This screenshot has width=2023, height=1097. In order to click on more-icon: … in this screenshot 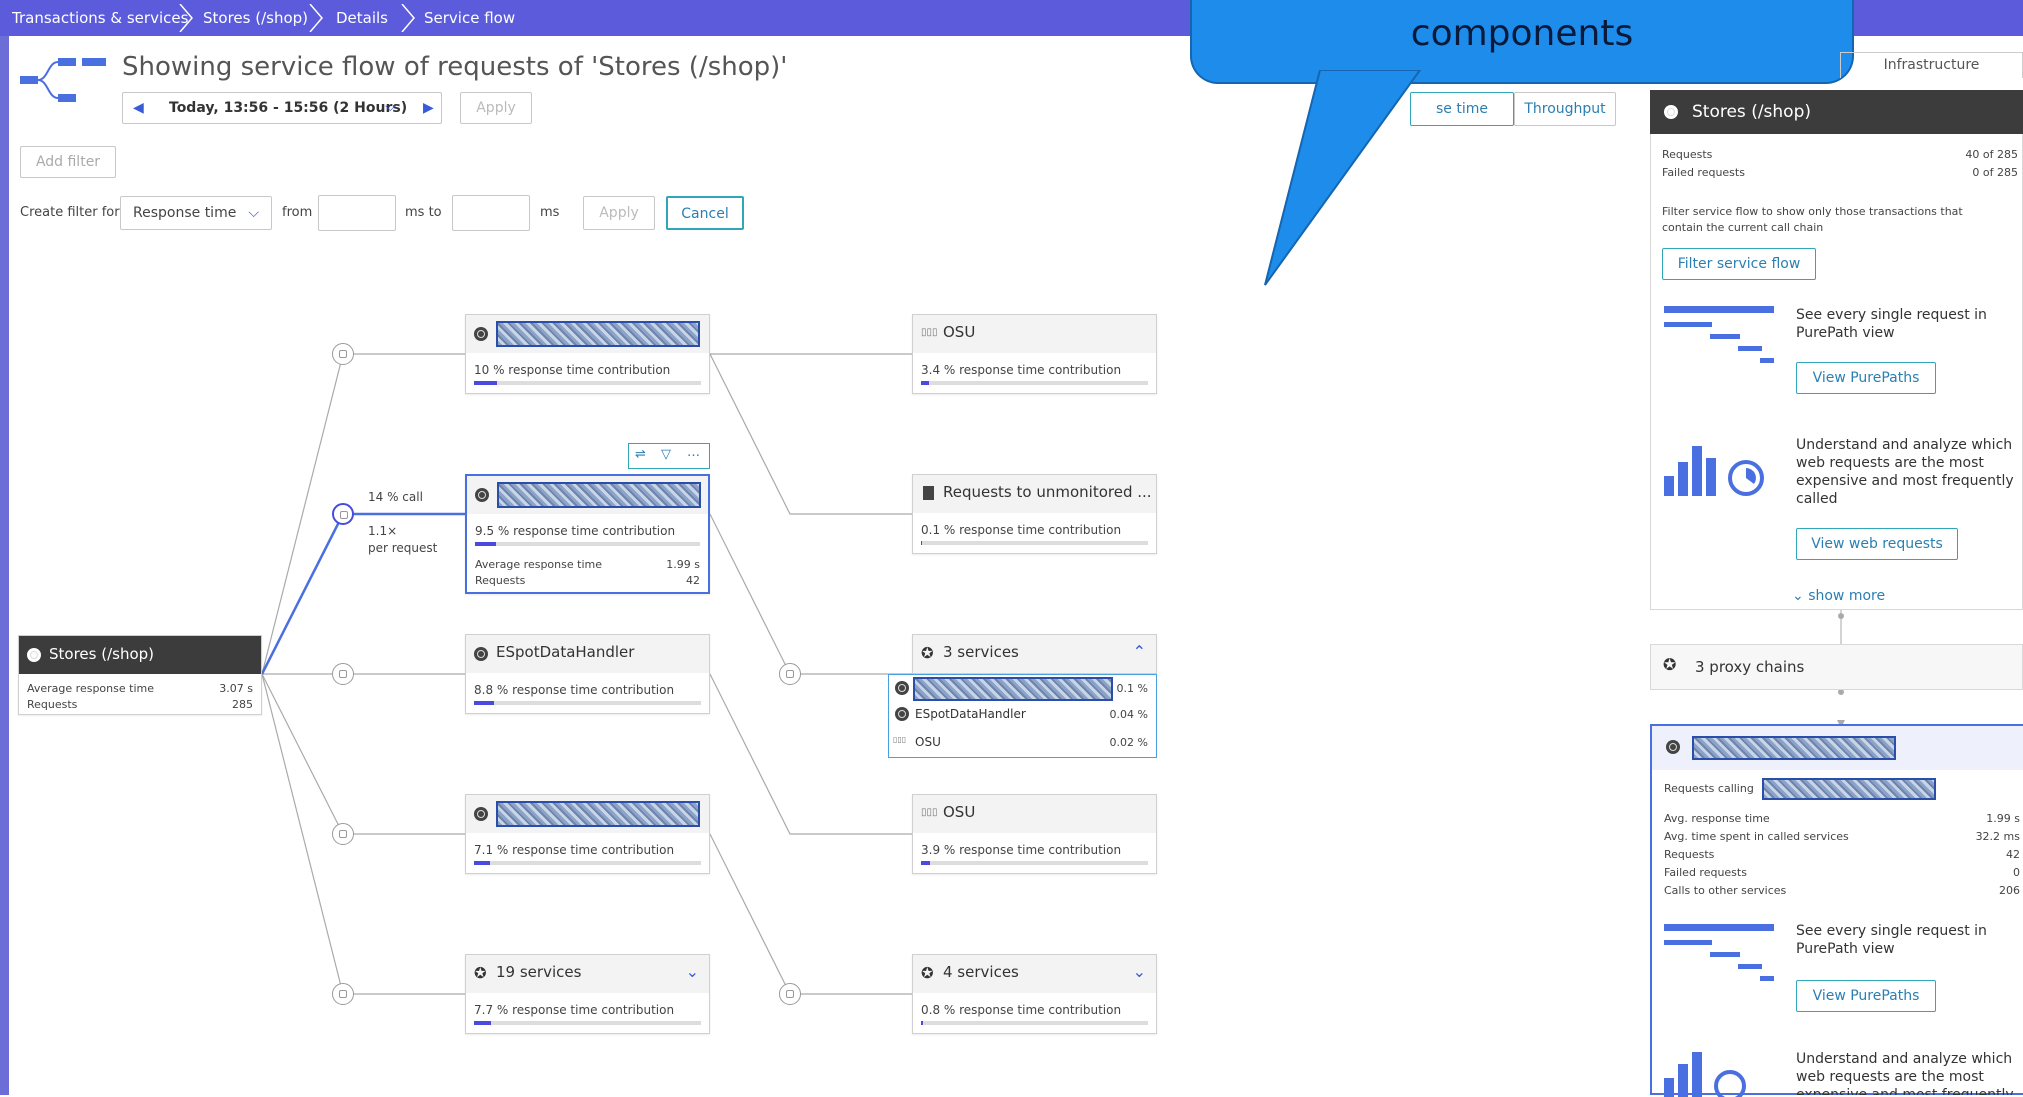, I will do `click(693, 452)`.